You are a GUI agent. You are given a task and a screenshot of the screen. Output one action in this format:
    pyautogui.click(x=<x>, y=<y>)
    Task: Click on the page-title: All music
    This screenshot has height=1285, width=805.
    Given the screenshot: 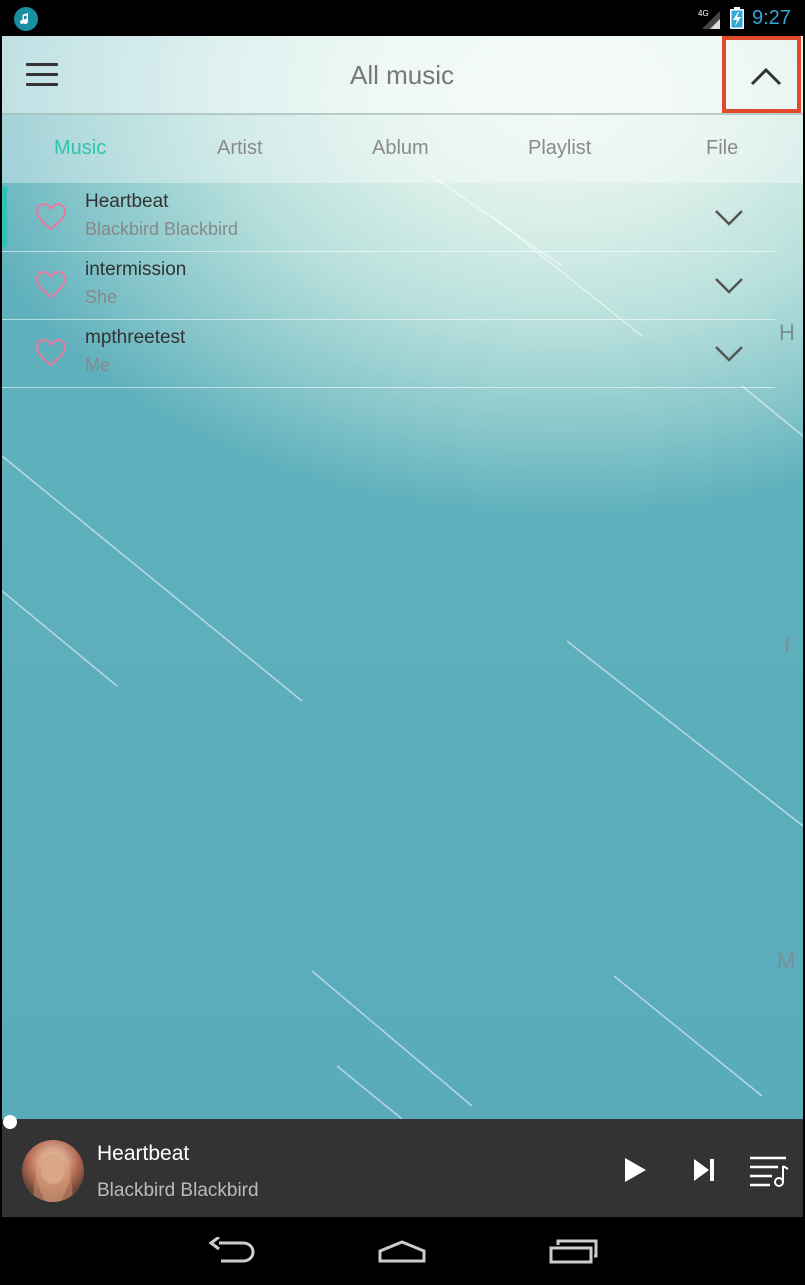 What is the action you would take?
    pyautogui.click(x=401, y=75)
    